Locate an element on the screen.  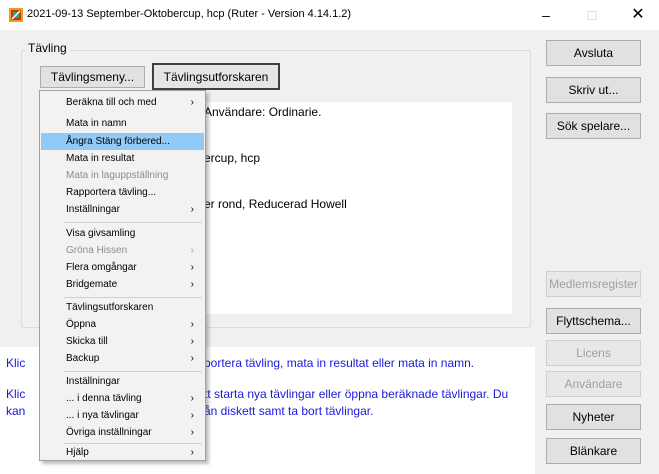
menu-item-in-new-competitions: ... i nya tävlingar › is located at coordinates (122, 415).